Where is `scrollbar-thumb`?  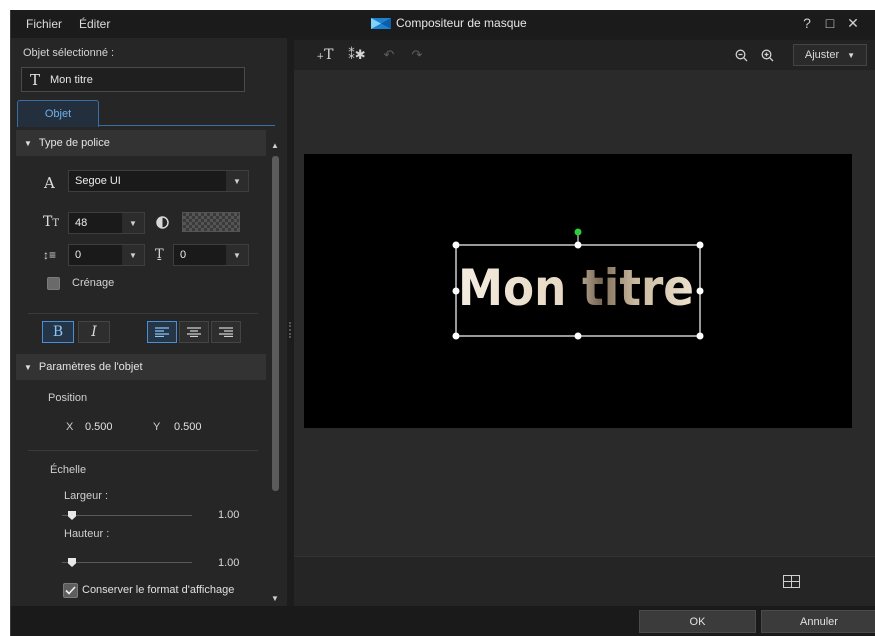 scrollbar-thumb is located at coordinates (275, 323).